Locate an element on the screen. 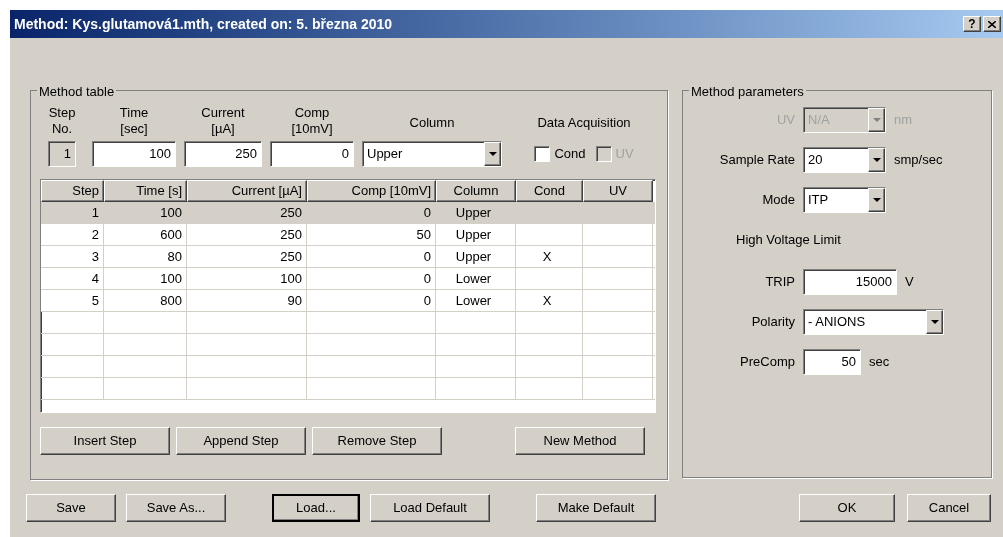  table-cell-text: 5 is located at coordinates (95, 300).